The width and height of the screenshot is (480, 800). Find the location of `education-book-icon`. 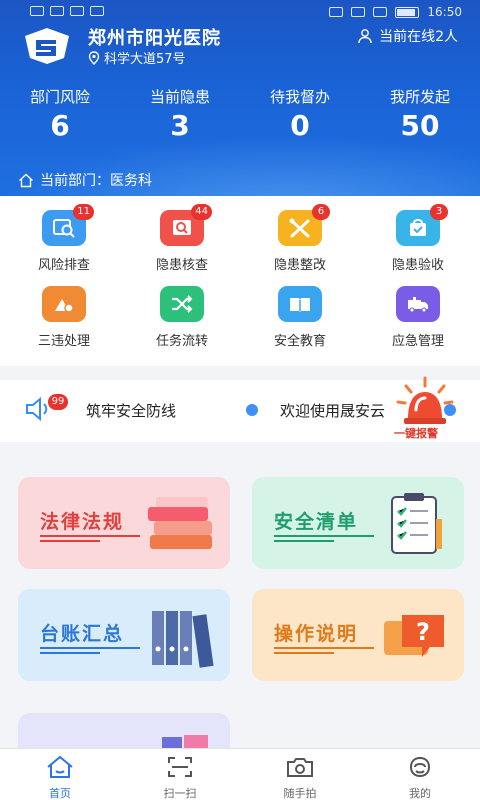

education-book-icon is located at coordinates (300, 304).